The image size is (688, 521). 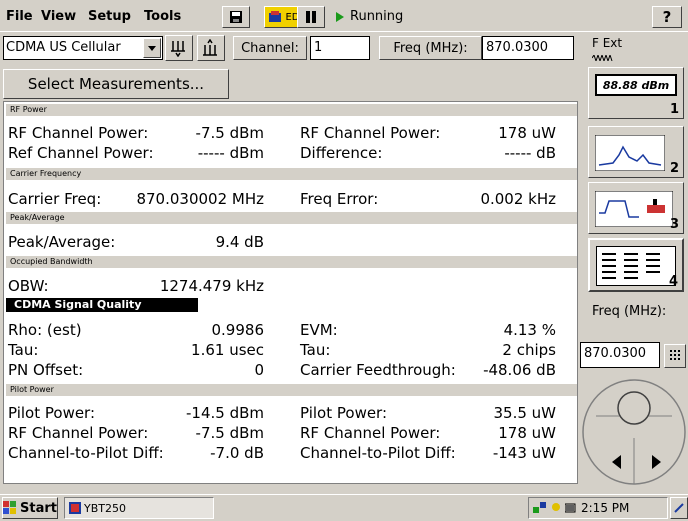 I want to click on view-button-4: 4, so click(x=636, y=265).